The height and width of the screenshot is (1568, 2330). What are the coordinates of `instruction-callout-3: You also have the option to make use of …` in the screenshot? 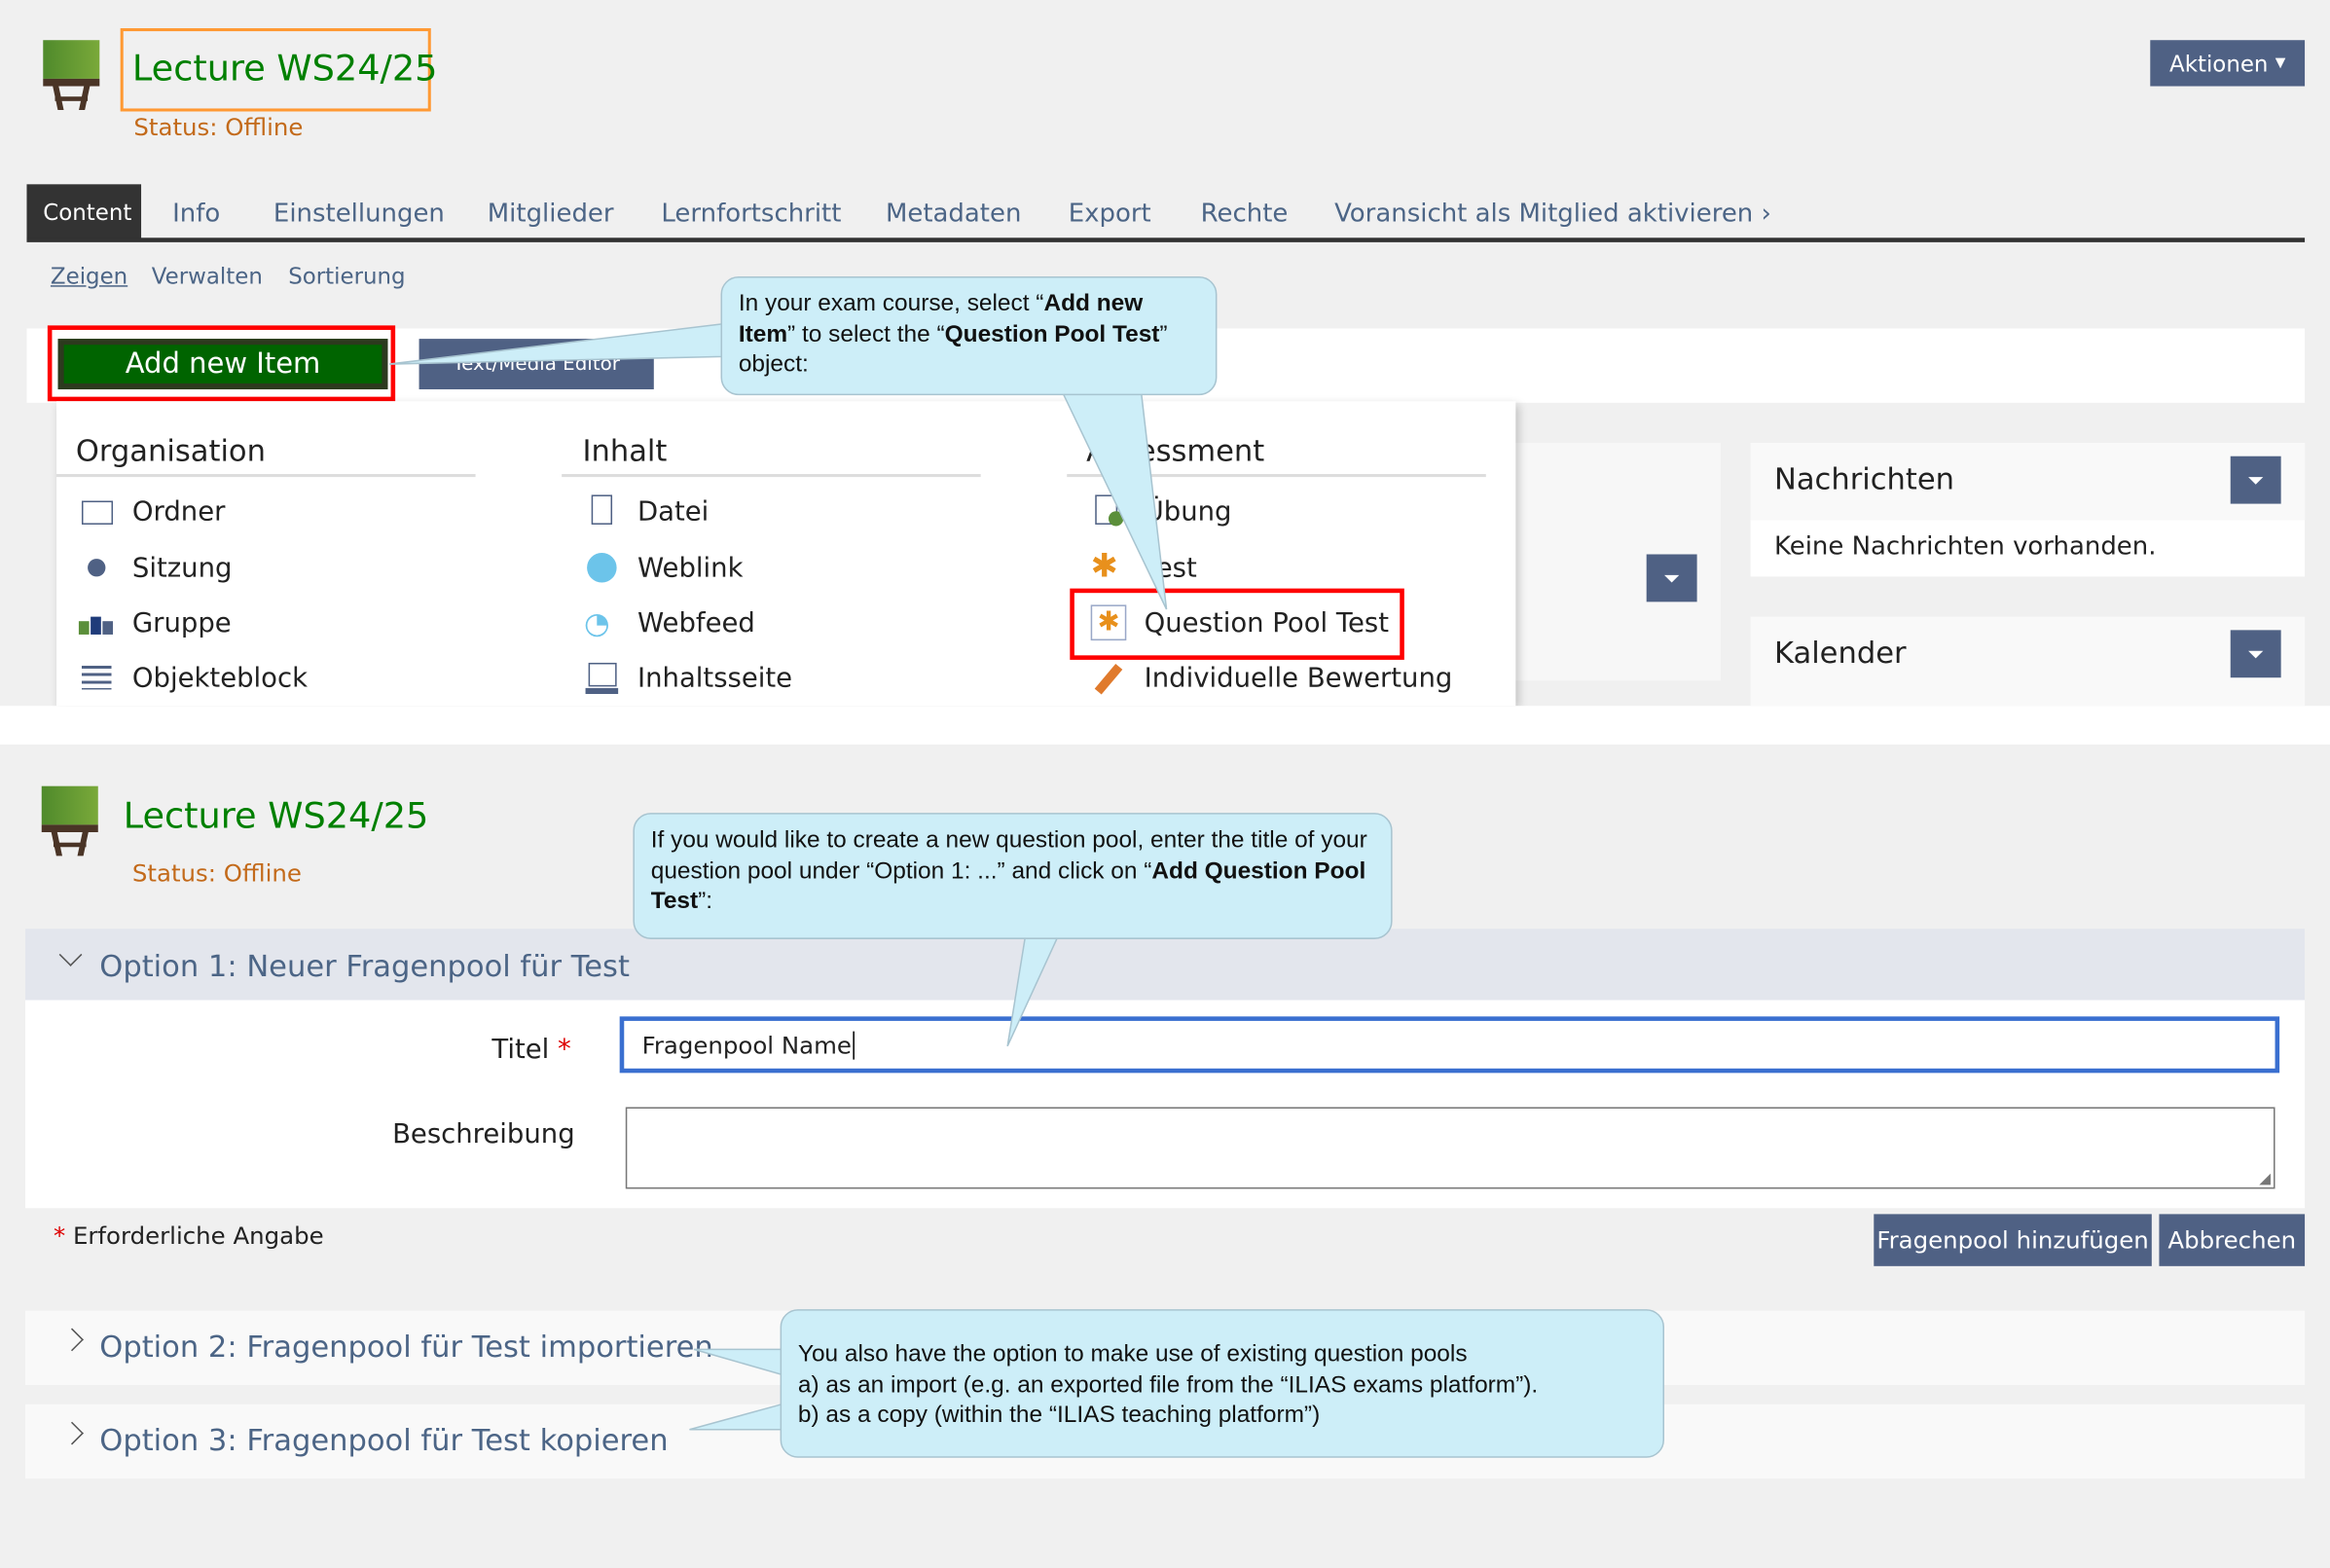 It's located at (1222, 1383).